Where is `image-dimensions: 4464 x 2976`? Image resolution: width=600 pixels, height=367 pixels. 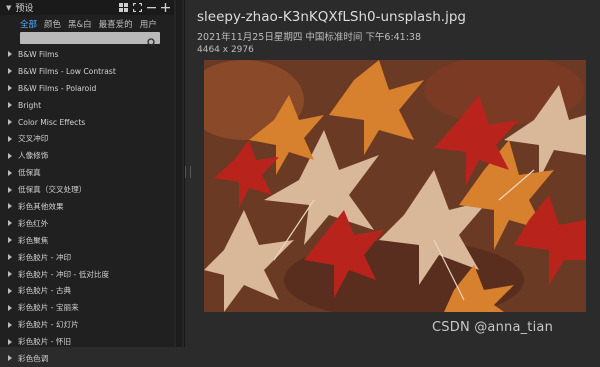
image-dimensions: 4464 x 2976 is located at coordinates (225, 50).